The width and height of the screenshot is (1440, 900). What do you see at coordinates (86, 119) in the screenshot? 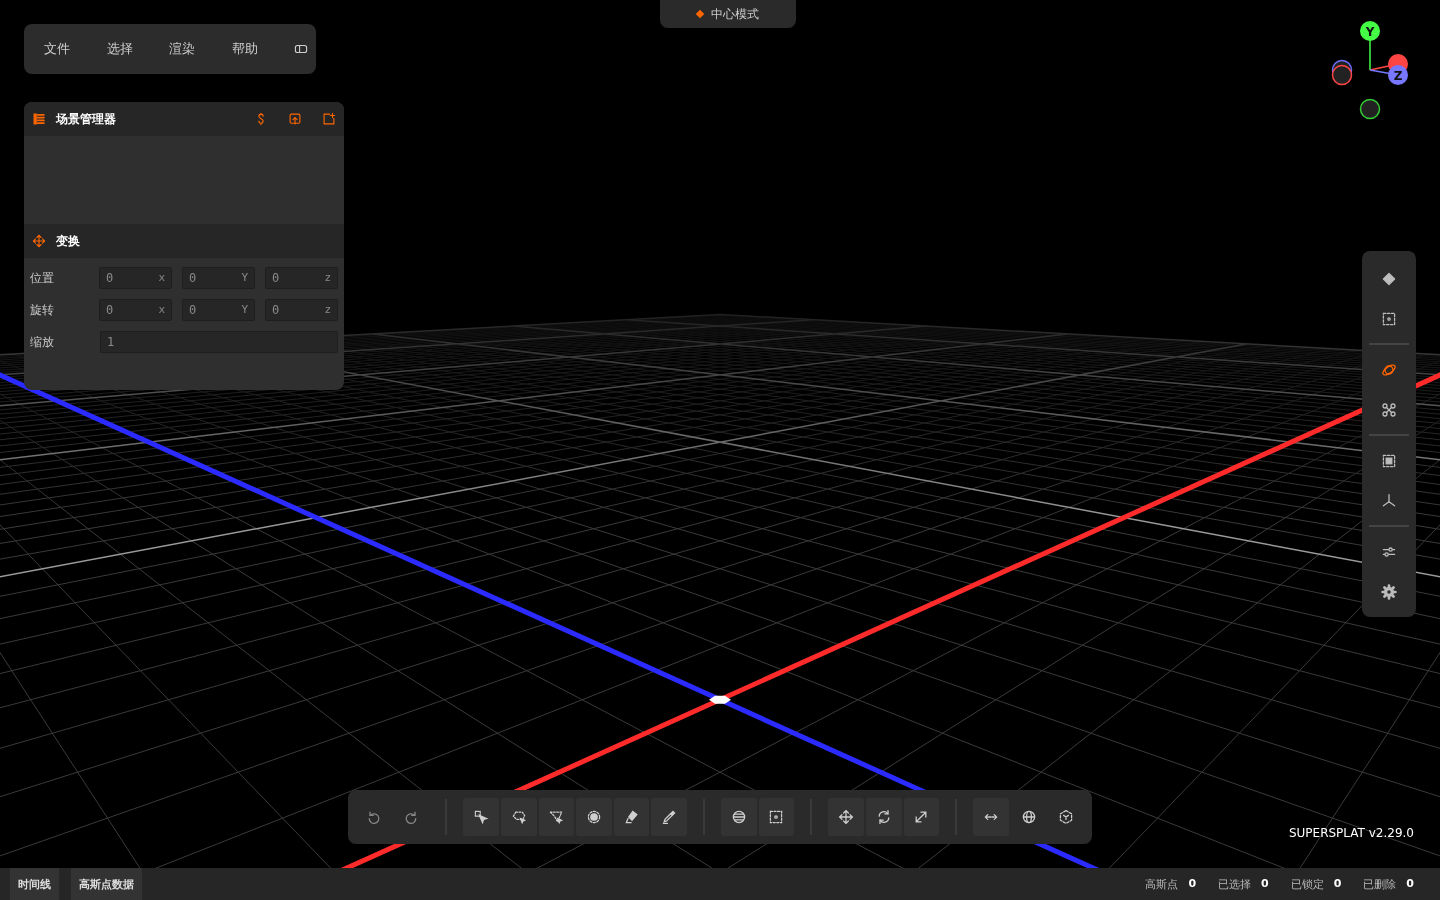
I see `panel-title: 场景管理器` at bounding box center [86, 119].